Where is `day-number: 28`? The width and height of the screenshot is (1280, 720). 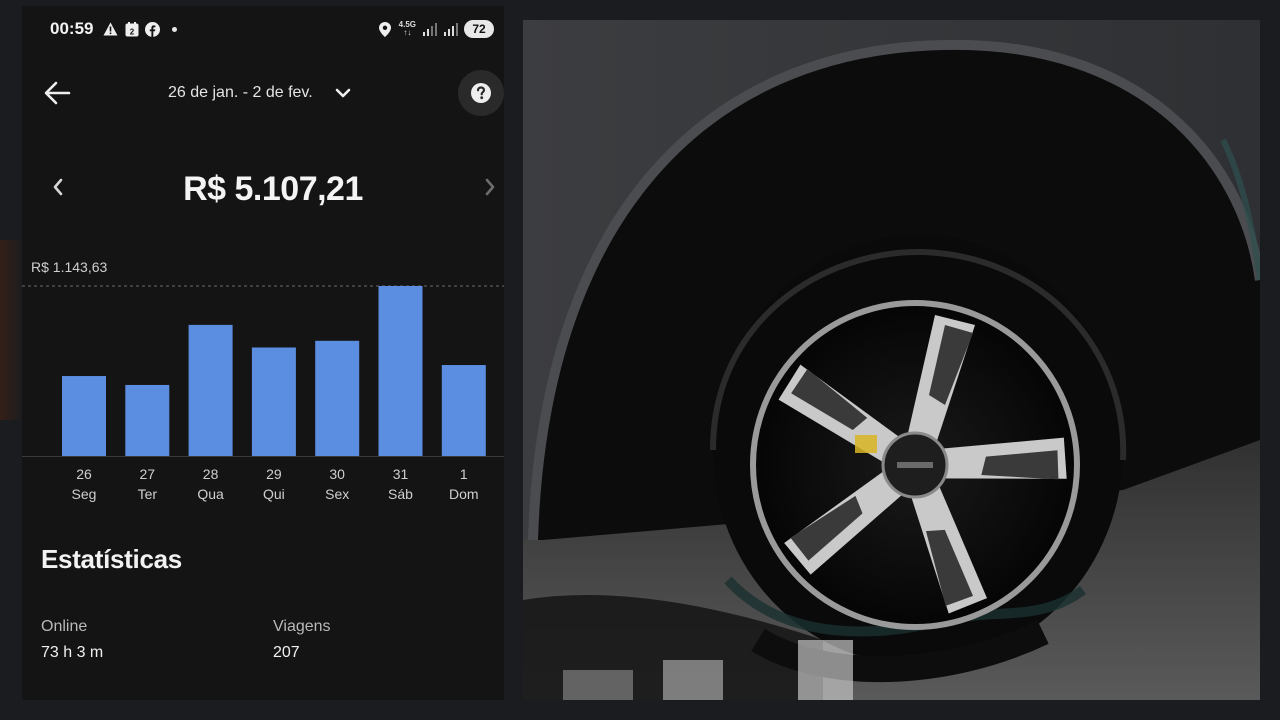
day-number: 28 is located at coordinates (210, 474).